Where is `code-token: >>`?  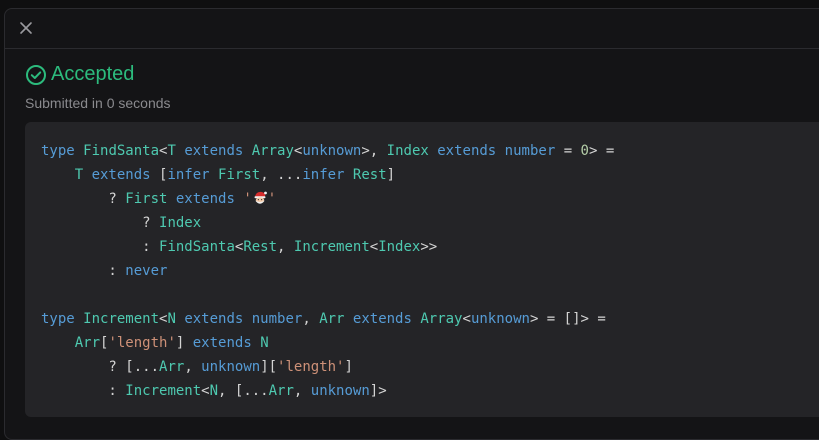 code-token: >> is located at coordinates (429, 247).